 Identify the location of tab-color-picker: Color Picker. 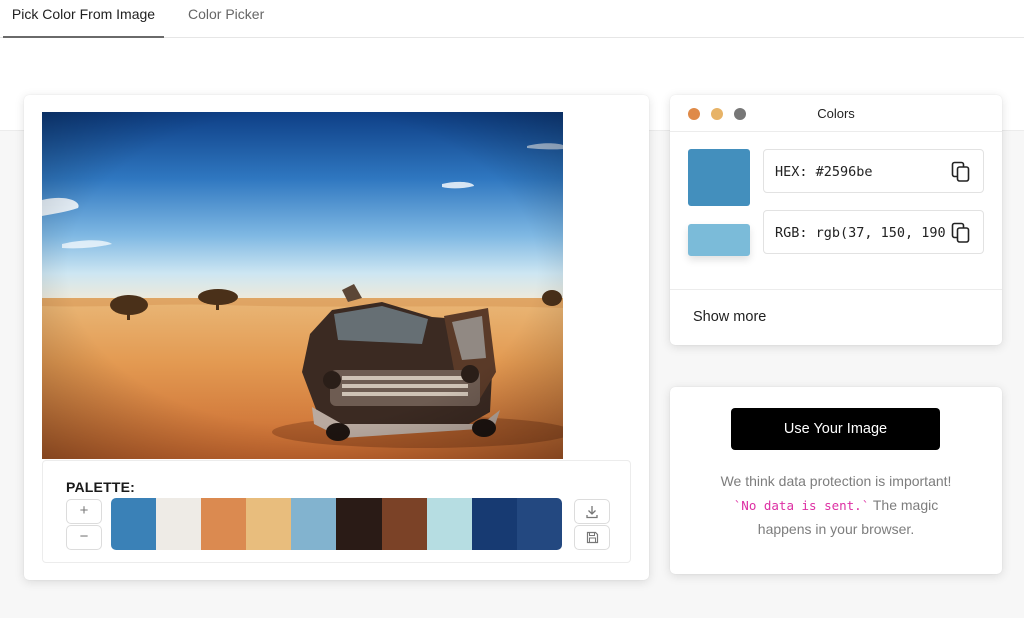
(226, 19).